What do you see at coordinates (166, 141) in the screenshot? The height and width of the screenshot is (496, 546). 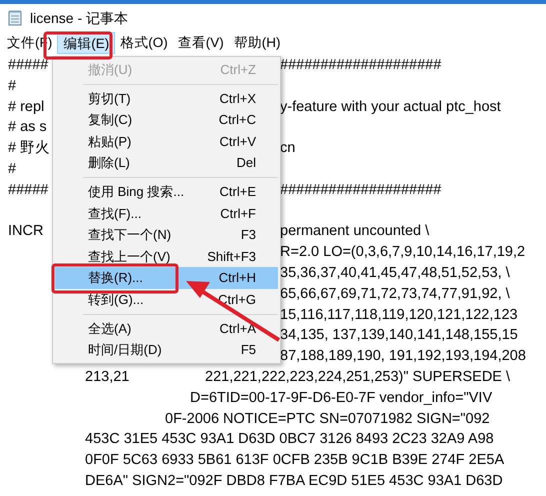 I see `menu-item: 粘贴(P) Ctrl+V` at bounding box center [166, 141].